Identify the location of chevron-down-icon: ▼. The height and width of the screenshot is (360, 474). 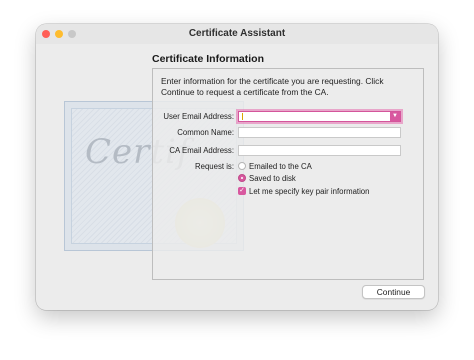
(395, 116).